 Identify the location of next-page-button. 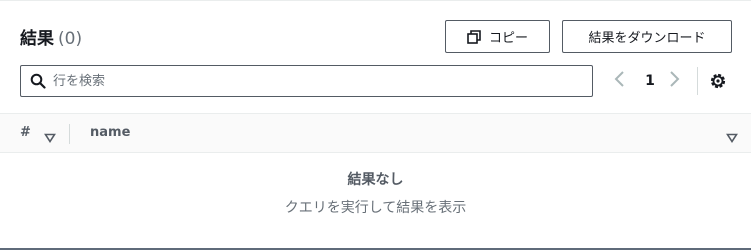
(678, 81).